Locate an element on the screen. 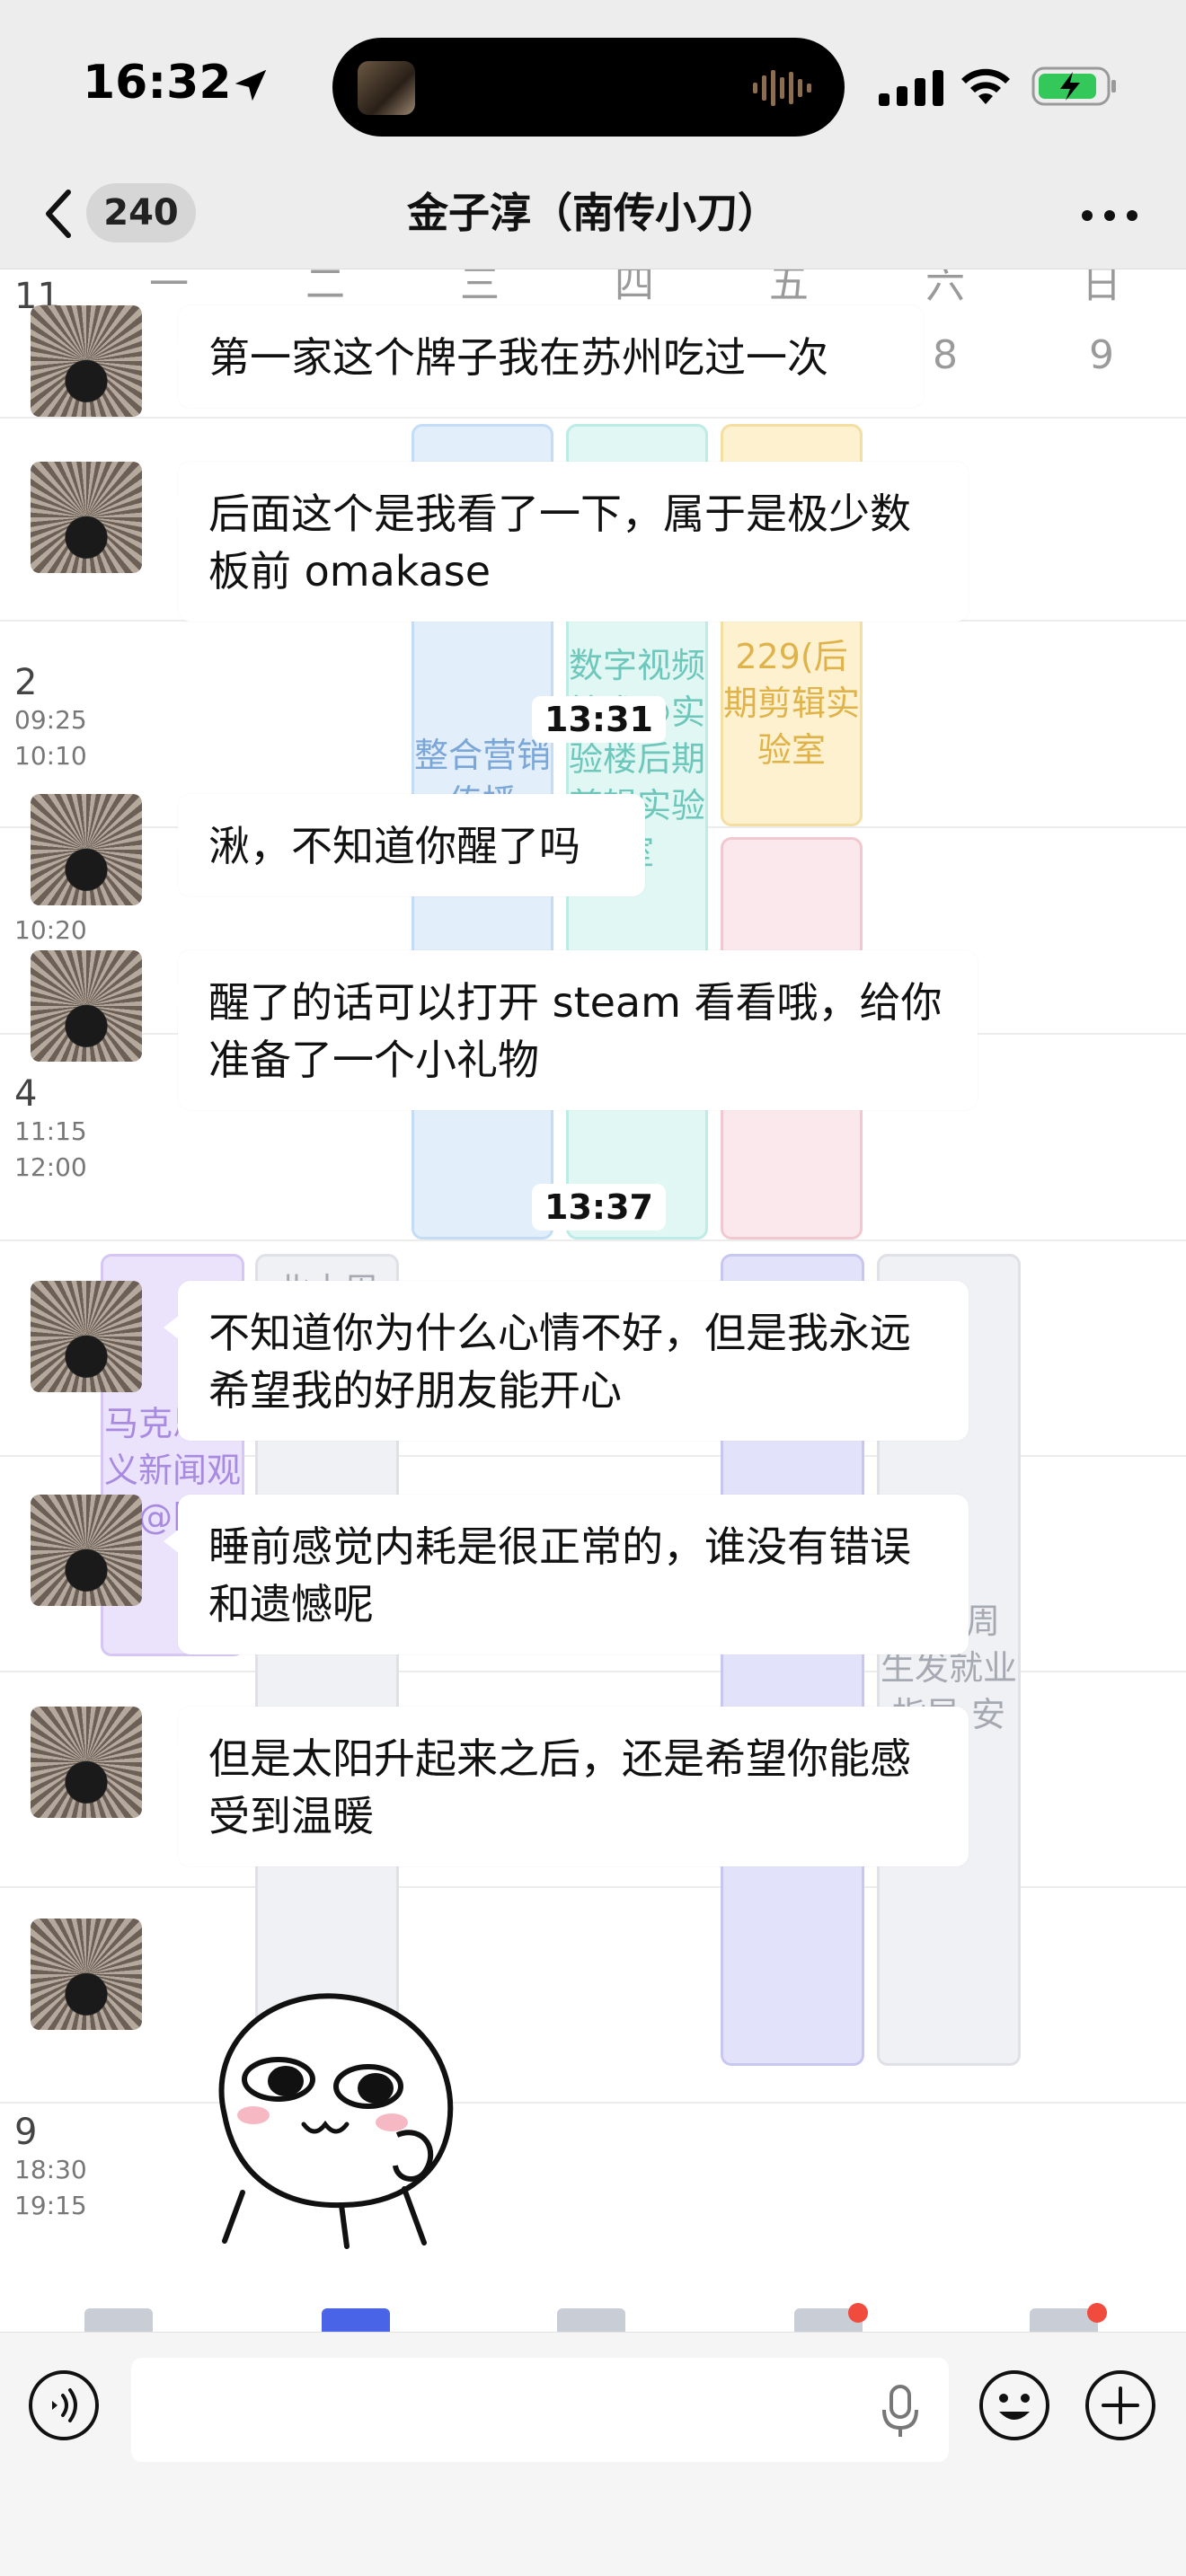  status-bar: 16:32 is located at coordinates (593, 85).